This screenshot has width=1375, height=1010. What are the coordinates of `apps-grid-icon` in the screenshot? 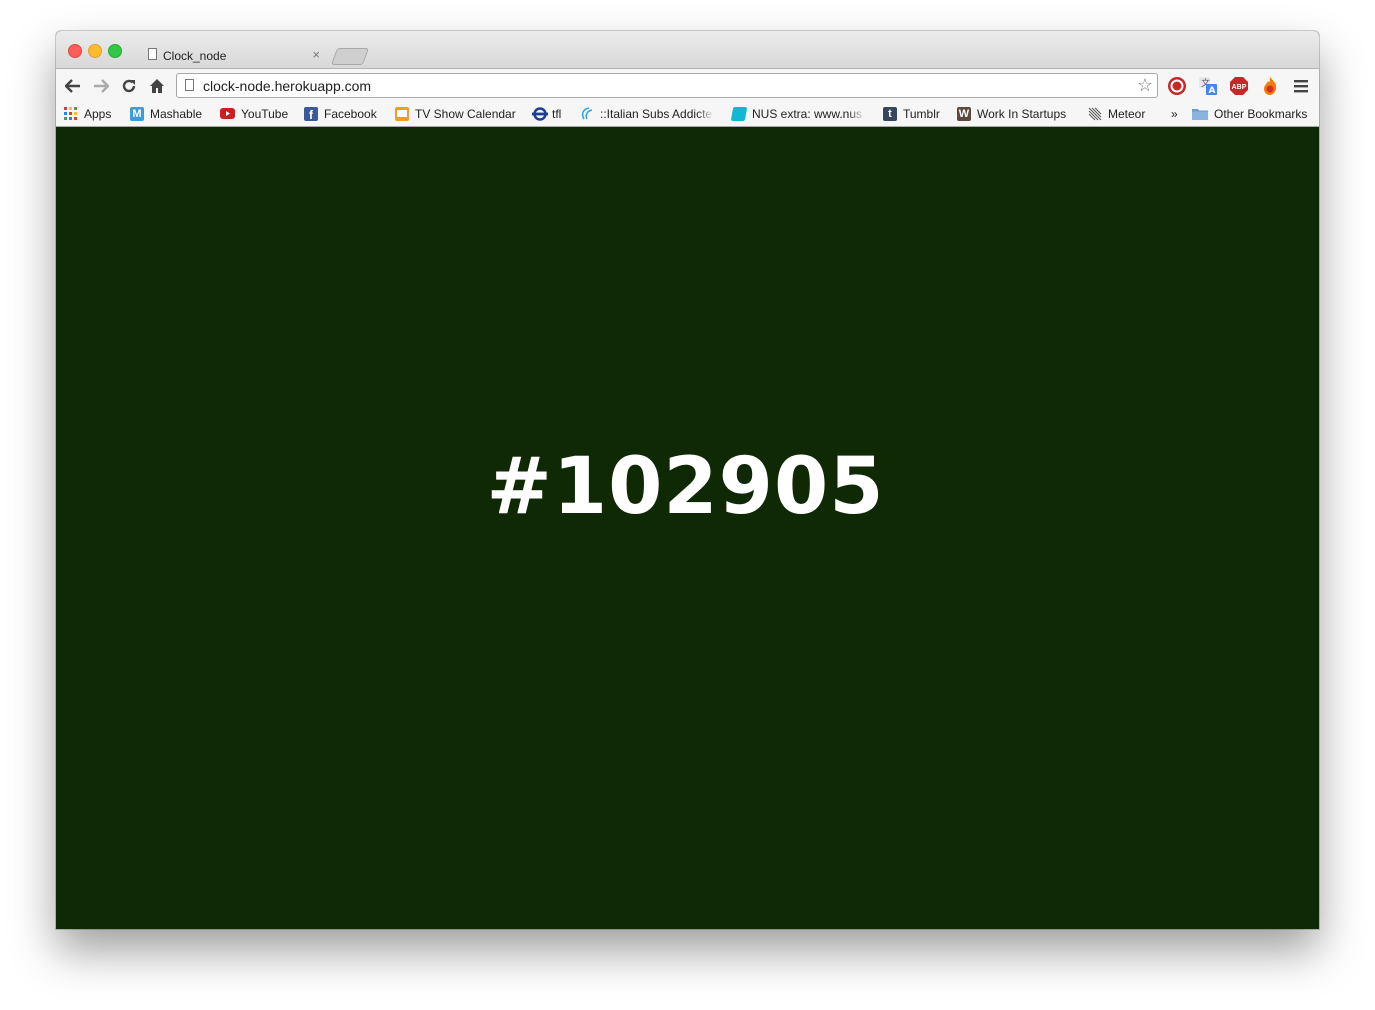 It's located at (71, 113).